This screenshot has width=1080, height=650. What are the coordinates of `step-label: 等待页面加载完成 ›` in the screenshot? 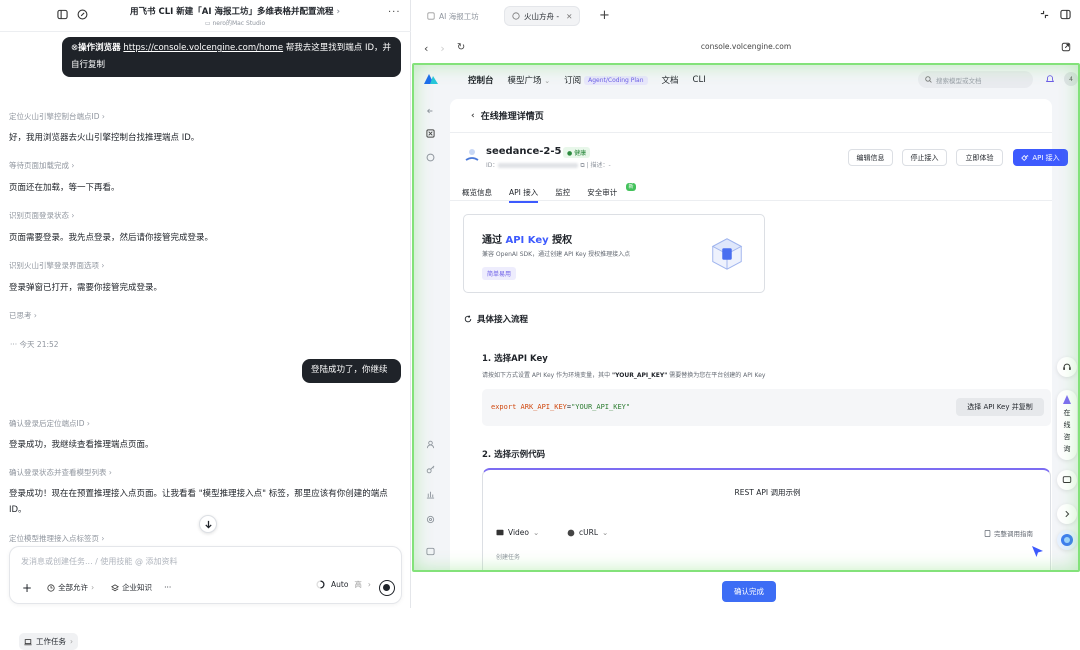 It's located at (41, 165).